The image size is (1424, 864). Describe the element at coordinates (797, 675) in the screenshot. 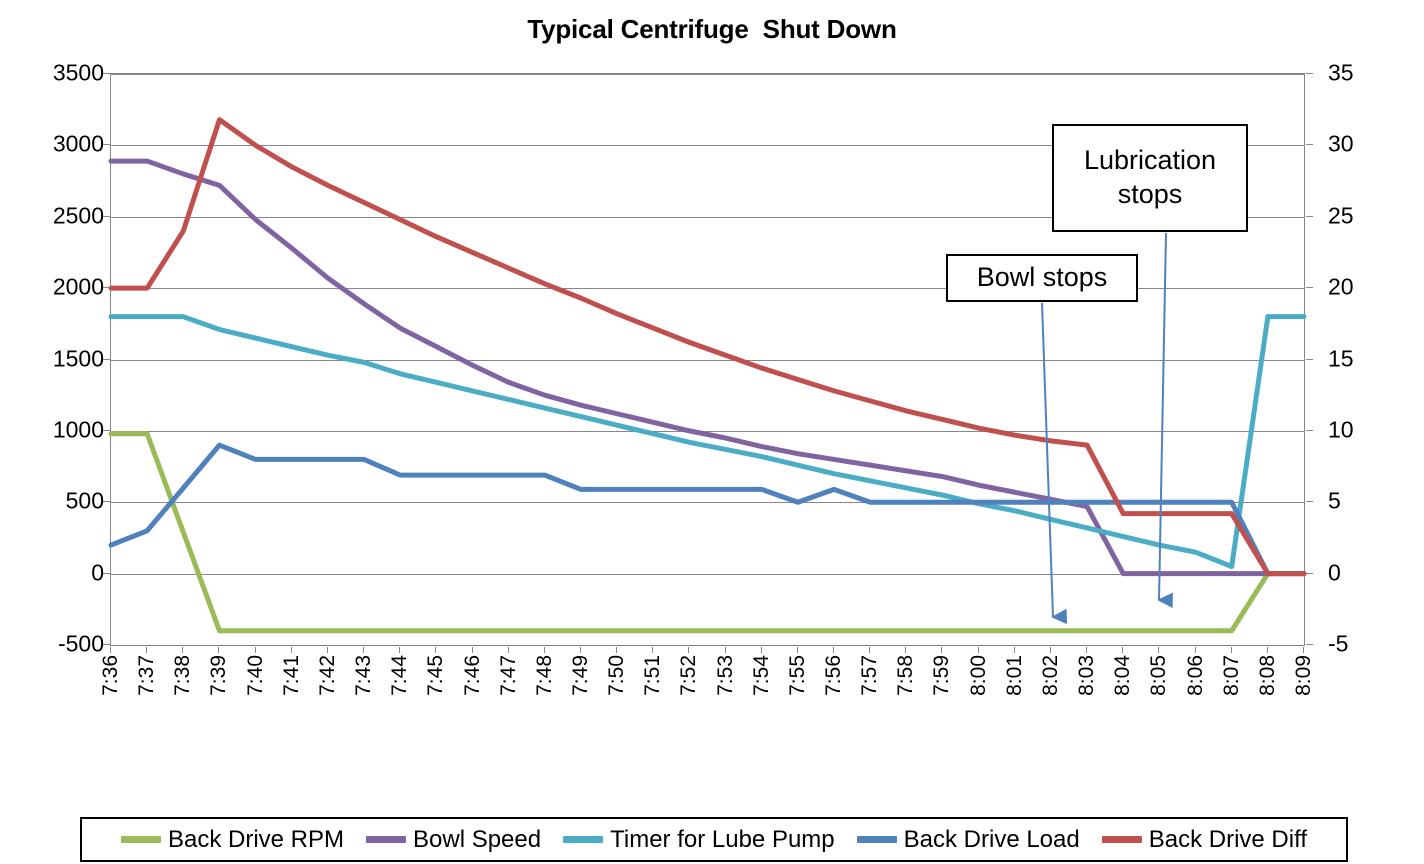

I see `x-axis-tick-label: 7:55` at that location.